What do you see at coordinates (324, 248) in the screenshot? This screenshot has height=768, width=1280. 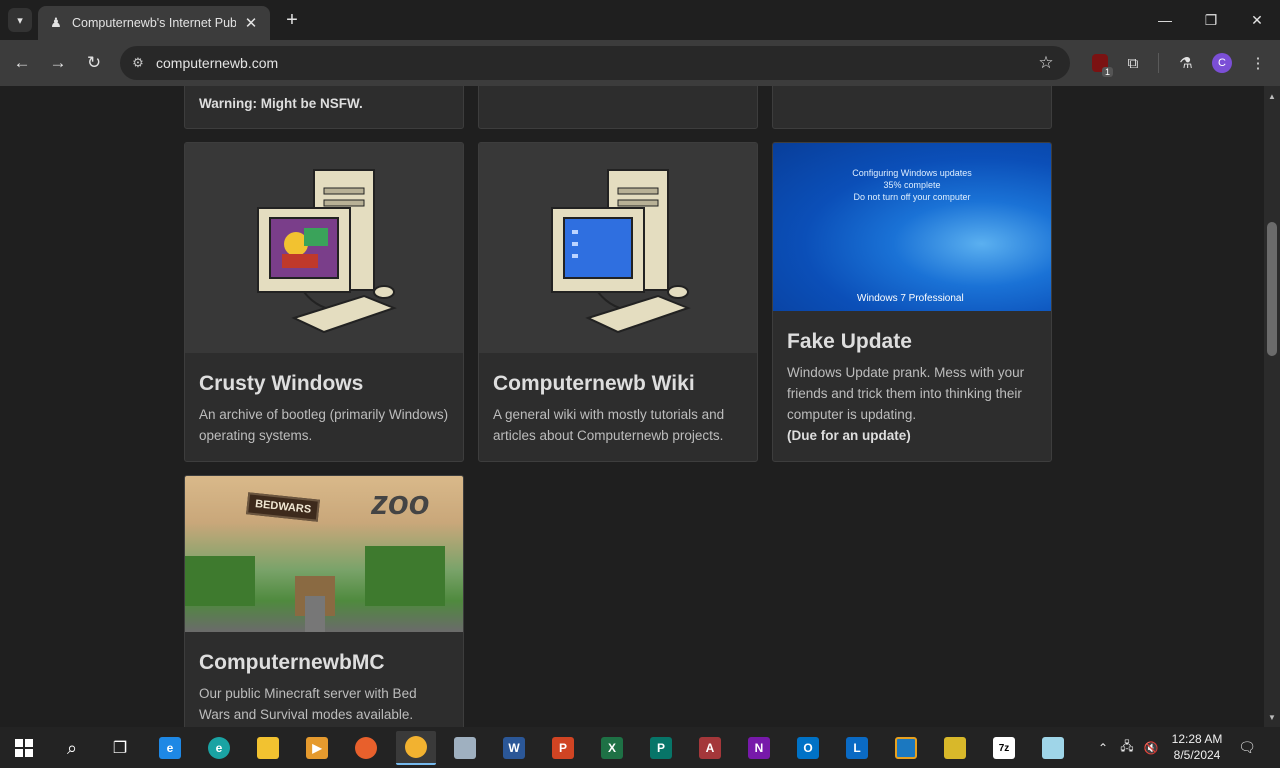 I see `crusty-pc-image` at bounding box center [324, 248].